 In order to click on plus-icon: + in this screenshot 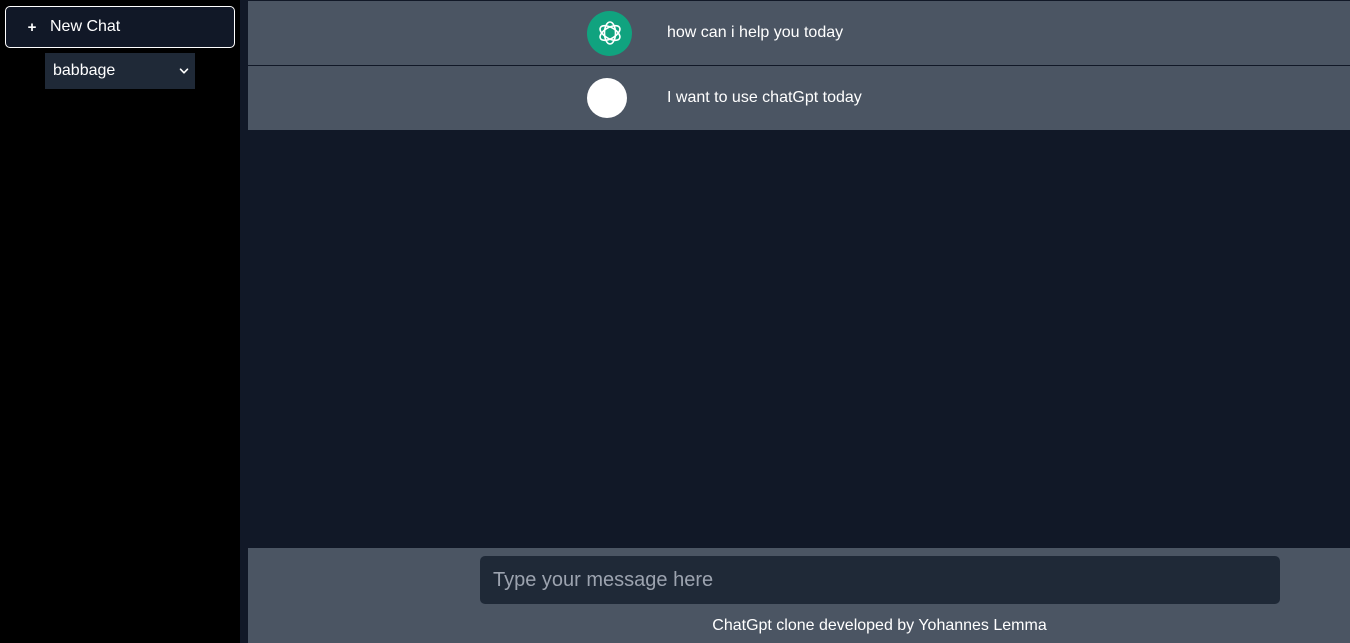, I will do `click(32, 27)`.